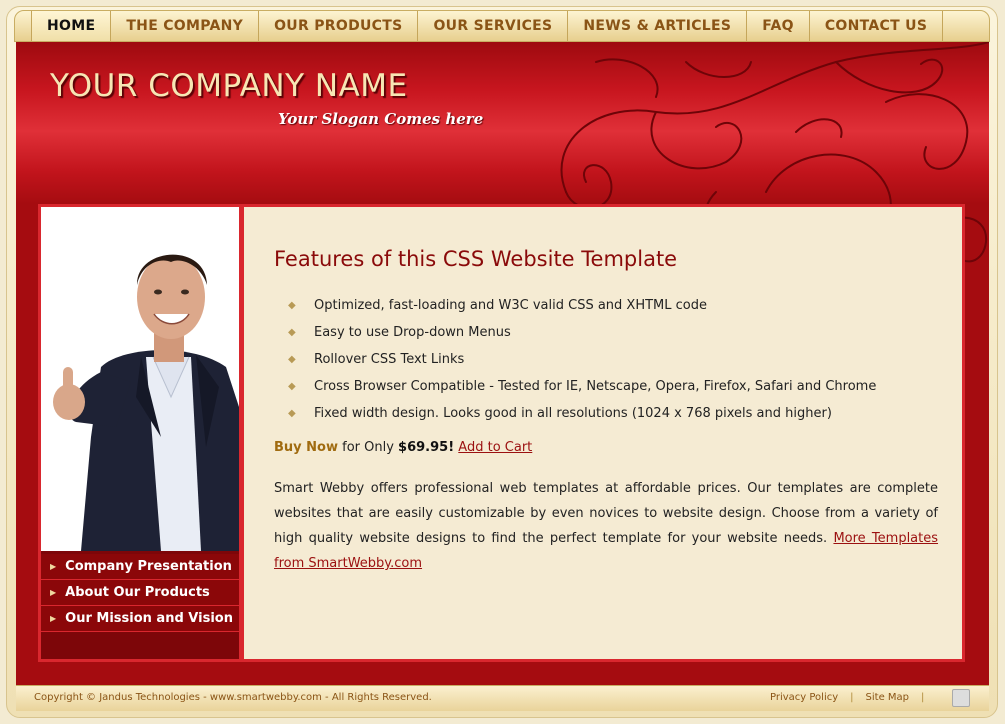 The image size is (1005, 724). I want to click on side-item-mission-vision: ▶ Our Mission and Vision, so click(140, 619).